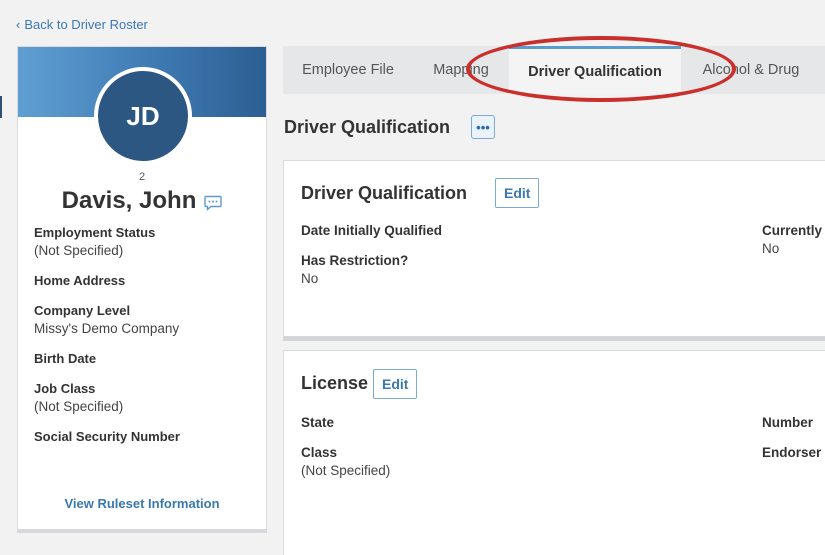 This screenshot has height=555, width=825. What do you see at coordinates (395, 384) in the screenshot?
I see `edit-license-button: Edit` at bounding box center [395, 384].